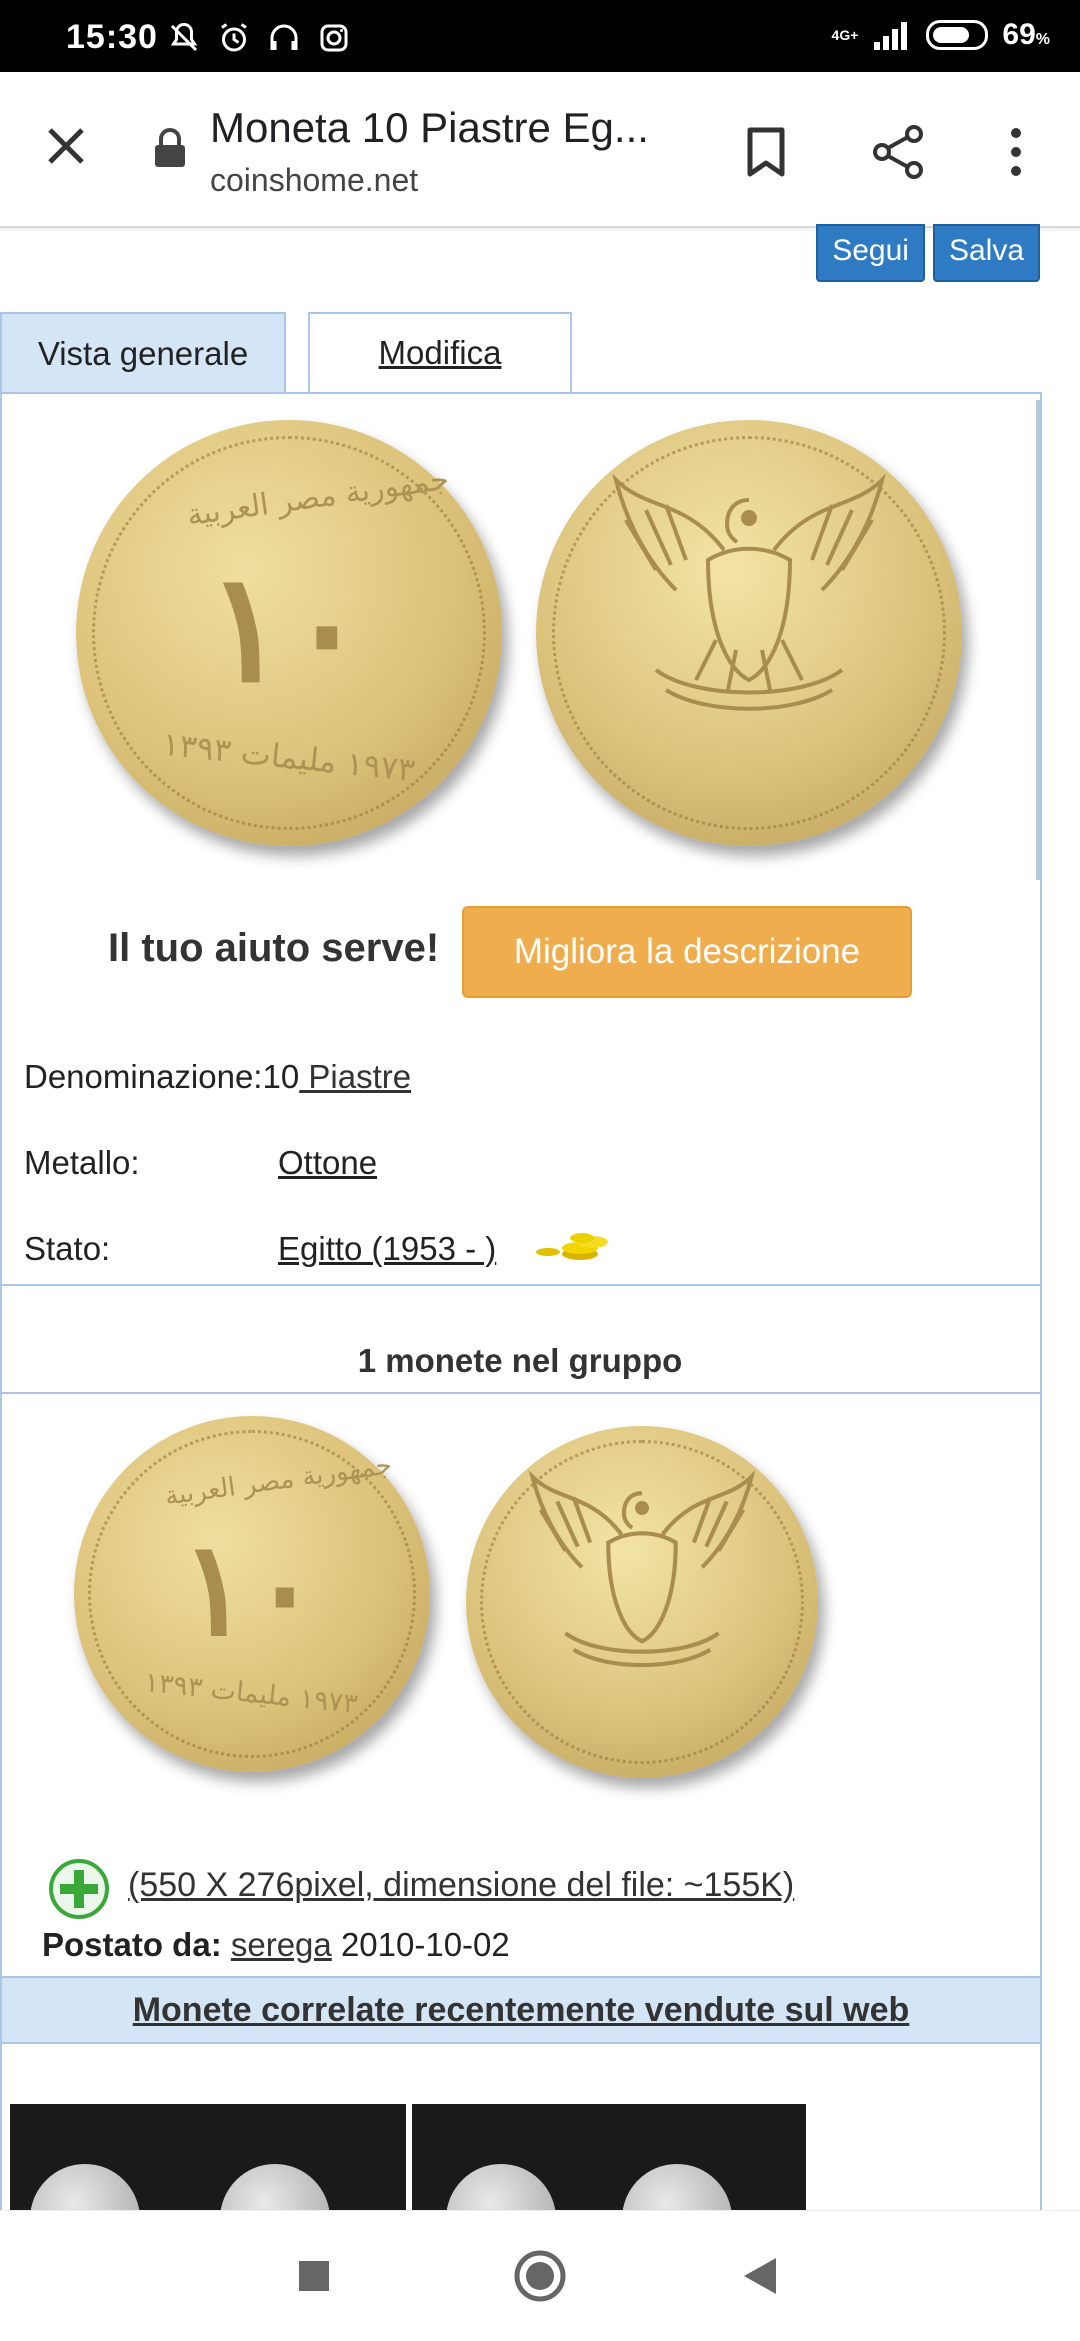 This screenshot has width=1080, height=2341. What do you see at coordinates (281, 1076) in the screenshot?
I see `denomination-value: 10` at bounding box center [281, 1076].